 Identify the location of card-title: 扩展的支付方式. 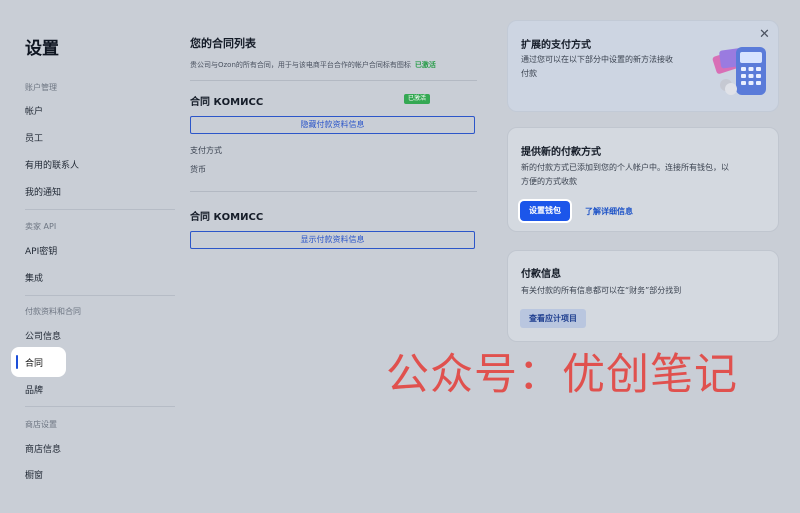
(556, 45).